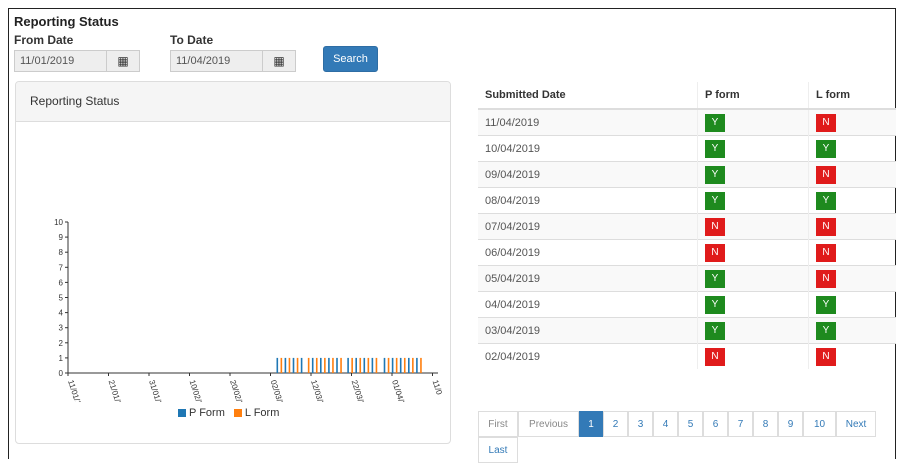  Describe the element at coordinates (588, 278) in the screenshot. I see `cell-submitted-date: 05/04/2019` at that location.